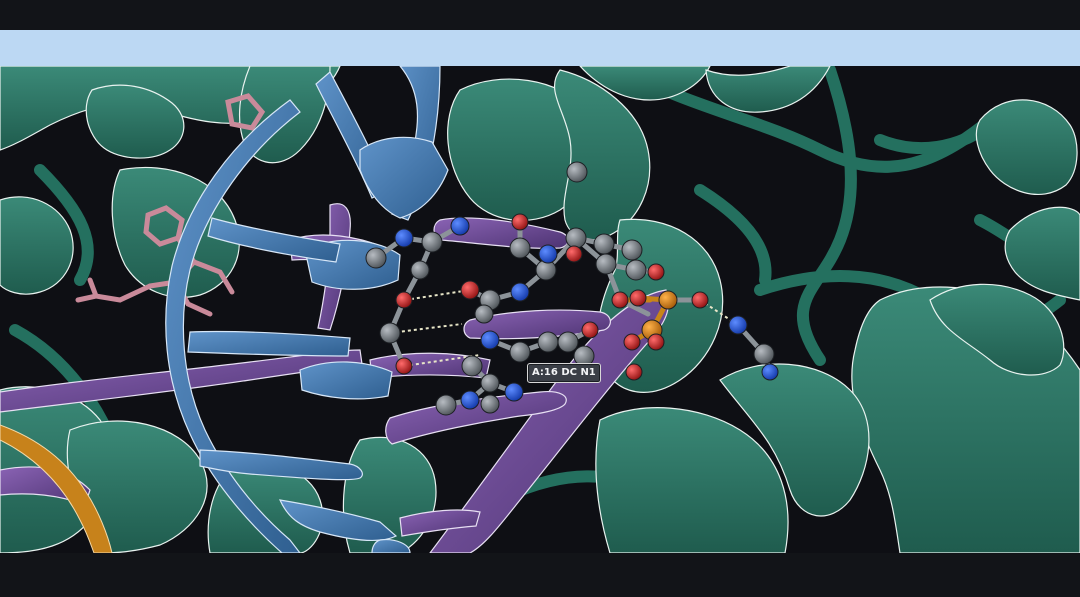 This screenshot has height=597, width=1080. What do you see at coordinates (540, 48) in the screenshot?
I see `viewer-header-bar` at bounding box center [540, 48].